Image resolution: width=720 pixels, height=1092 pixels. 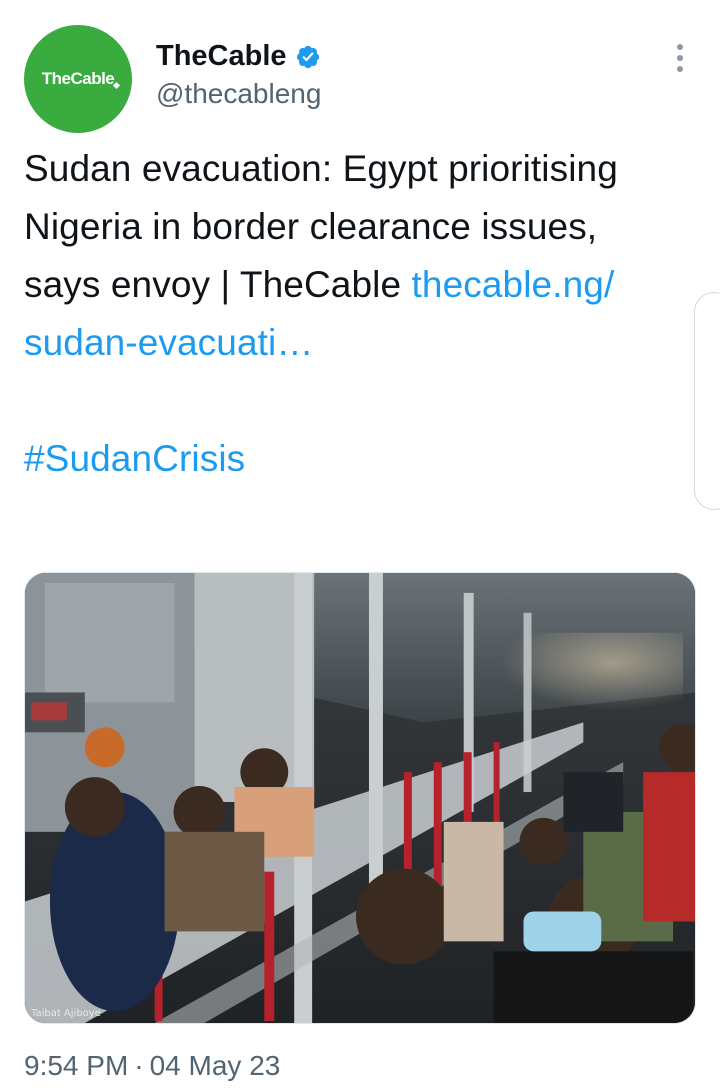 I want to click on photo-credit: Taibat Ajiboye, so click(x=66, y=1013).